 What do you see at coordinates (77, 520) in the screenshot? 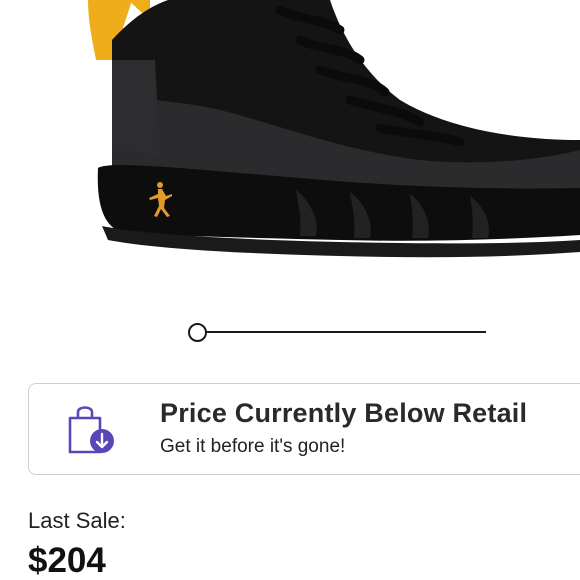
I see `last-sale-label: Last Sale:` at bounding box center [77, 520].